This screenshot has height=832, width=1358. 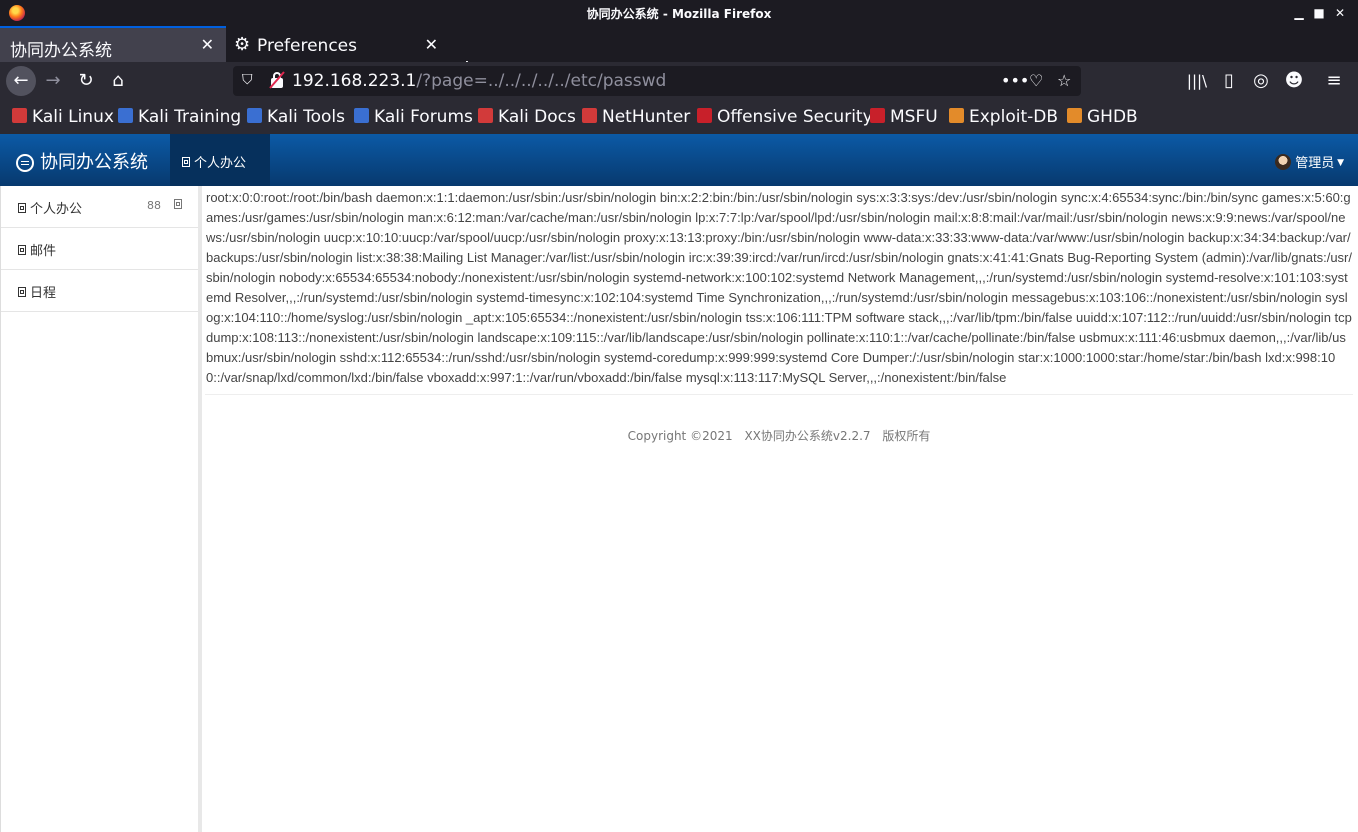 What do you see at coordinates (589, 115) in the screenshot?
I see `nethunter-icon` at bounding box center [589, 115].